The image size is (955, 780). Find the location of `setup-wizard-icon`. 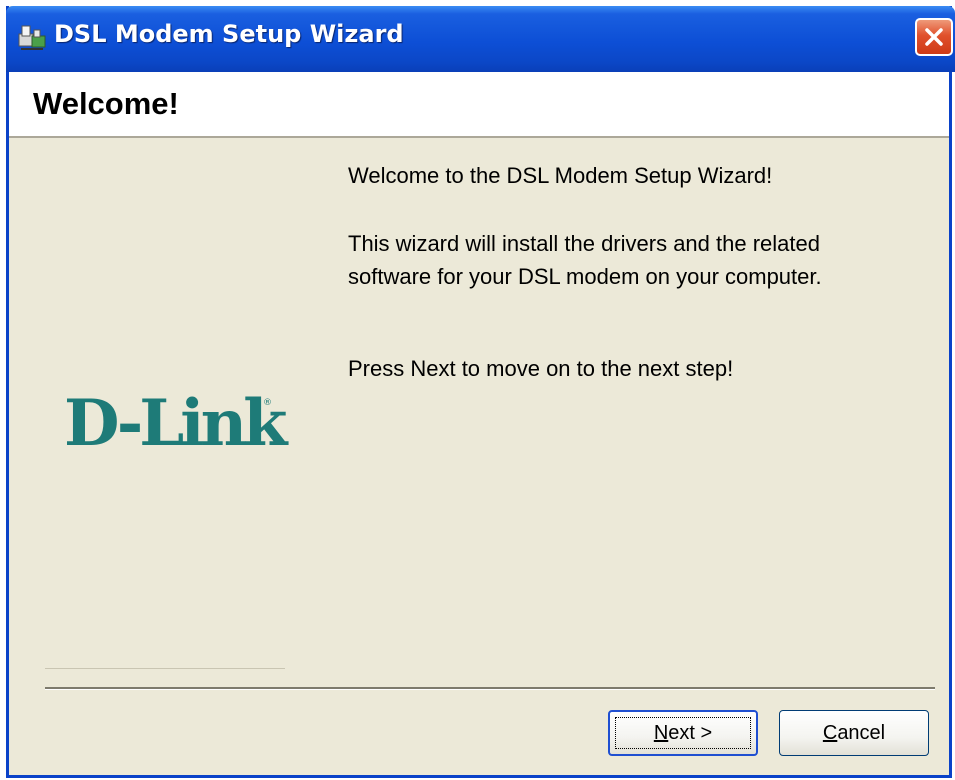

setup-wizard-icon is located at coordinates (32, 38).